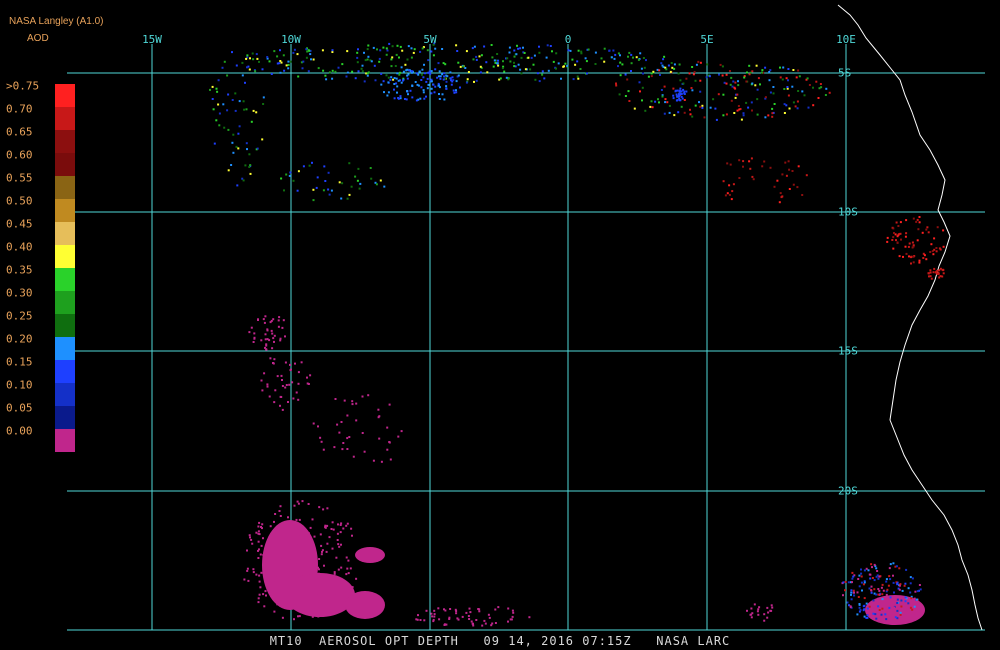 Image resolution: width=1000 pixels, height=650 pixels. I want to click on legend-label: 0.50, so click(19, 201).